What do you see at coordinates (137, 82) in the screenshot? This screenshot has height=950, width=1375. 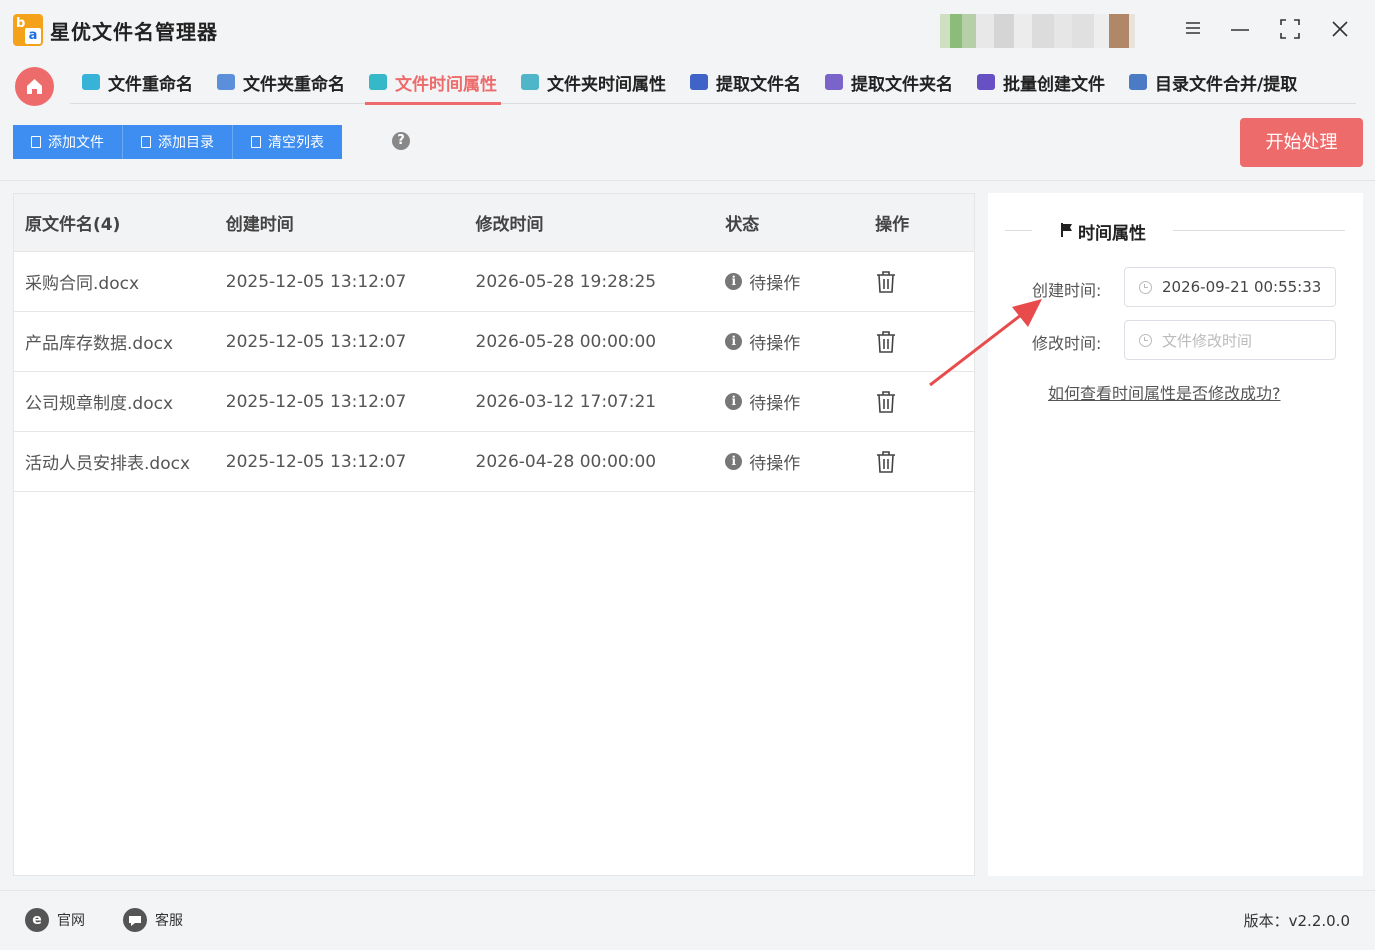 I see `tab-file-rename: 文件重命名` at bounding box center [137, 82].